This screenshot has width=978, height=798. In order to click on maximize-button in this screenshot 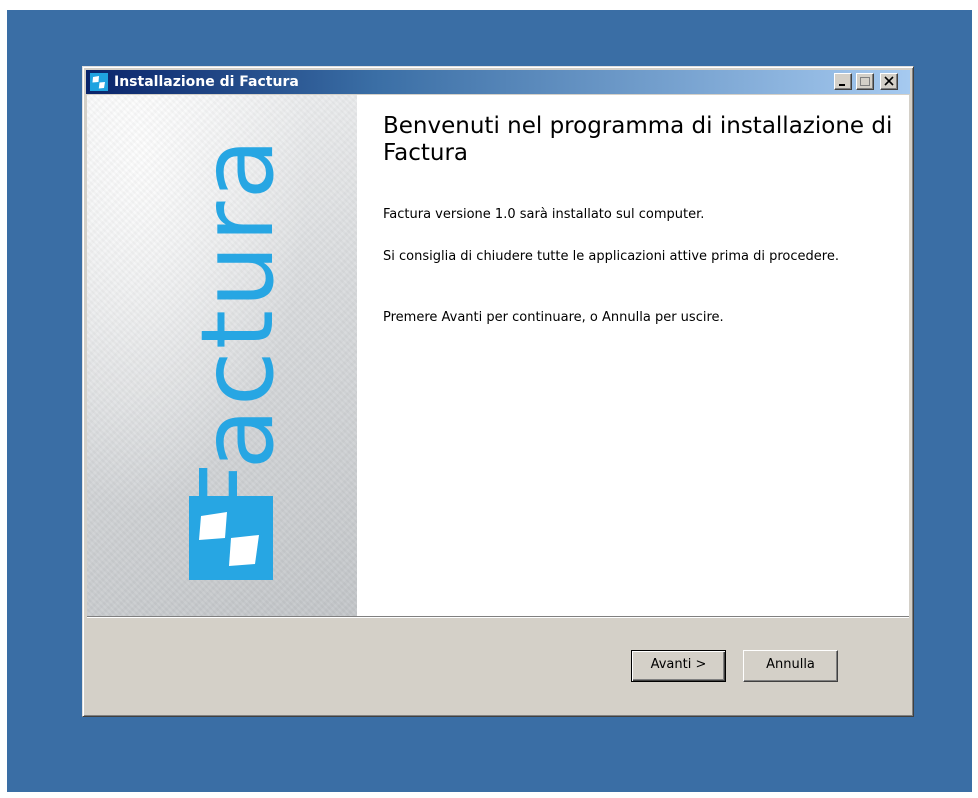, I will do `click(865, 81)`.